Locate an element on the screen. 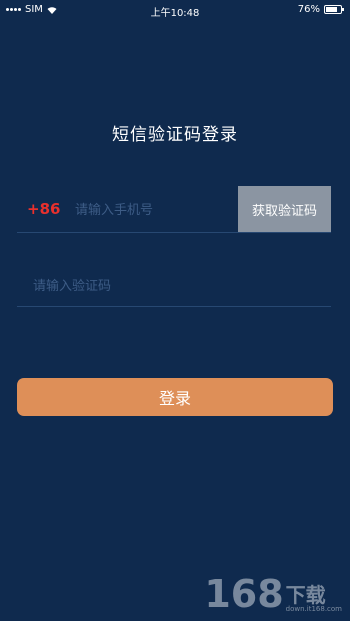 The image size is (350, 621). watermark-side: 下载 down.it168.com is located at coordinates (314, 599).